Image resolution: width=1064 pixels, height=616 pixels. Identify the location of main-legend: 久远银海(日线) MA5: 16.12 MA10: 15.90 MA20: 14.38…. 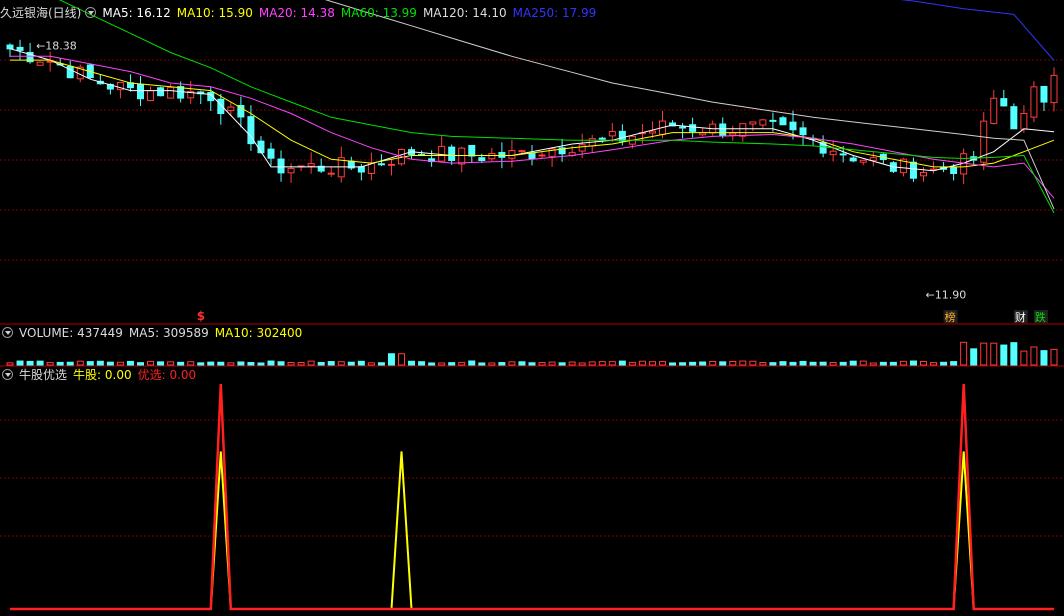
(301, 13).